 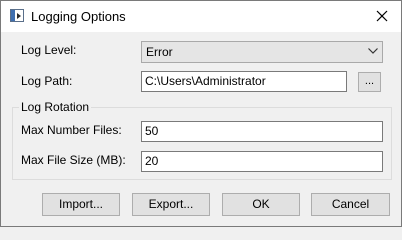 I want to click on log-path-label: Log Path:, so click(x=47, y=81).